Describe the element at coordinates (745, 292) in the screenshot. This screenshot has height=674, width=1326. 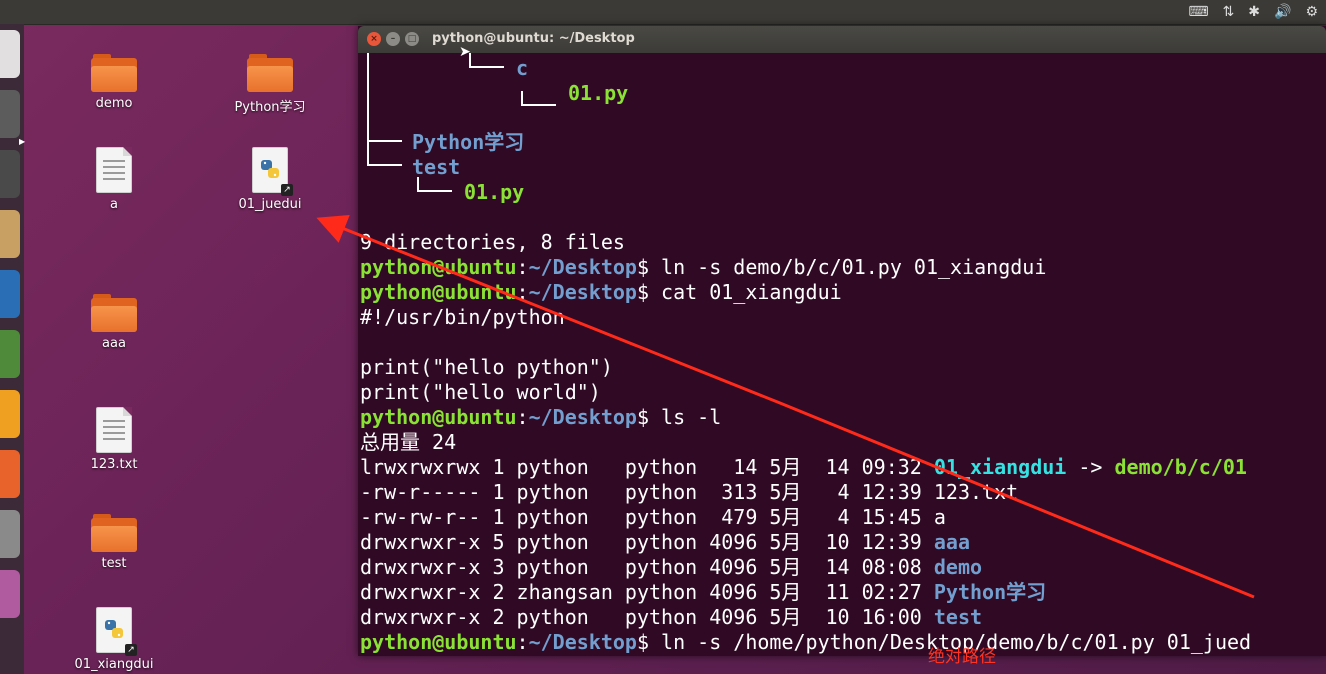
I see `command-text: cat 01_xiangdui` at that location.